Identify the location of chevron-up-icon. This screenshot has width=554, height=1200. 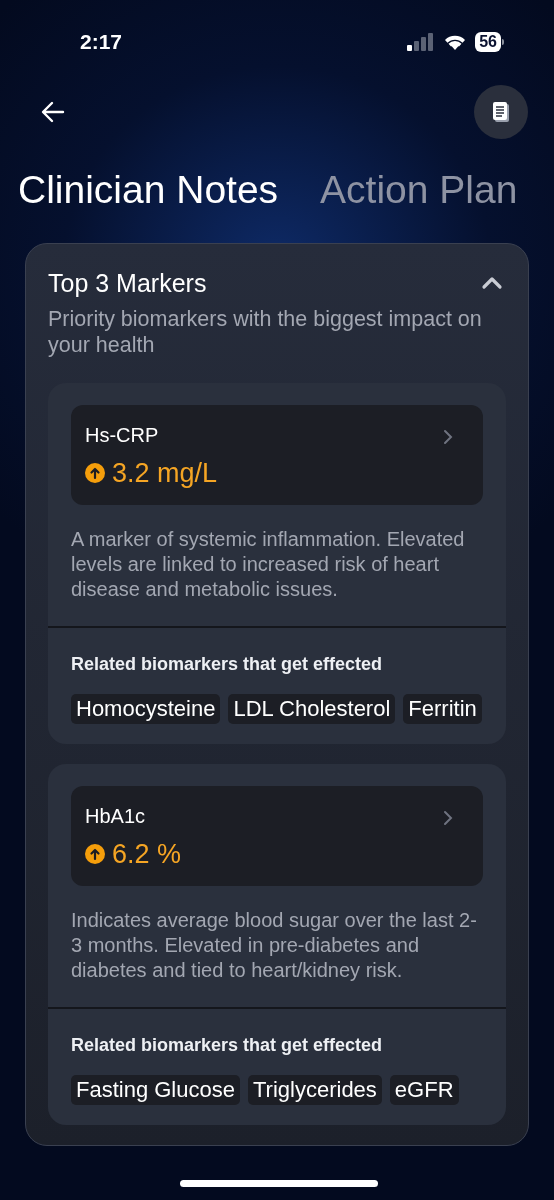
(492, 283).